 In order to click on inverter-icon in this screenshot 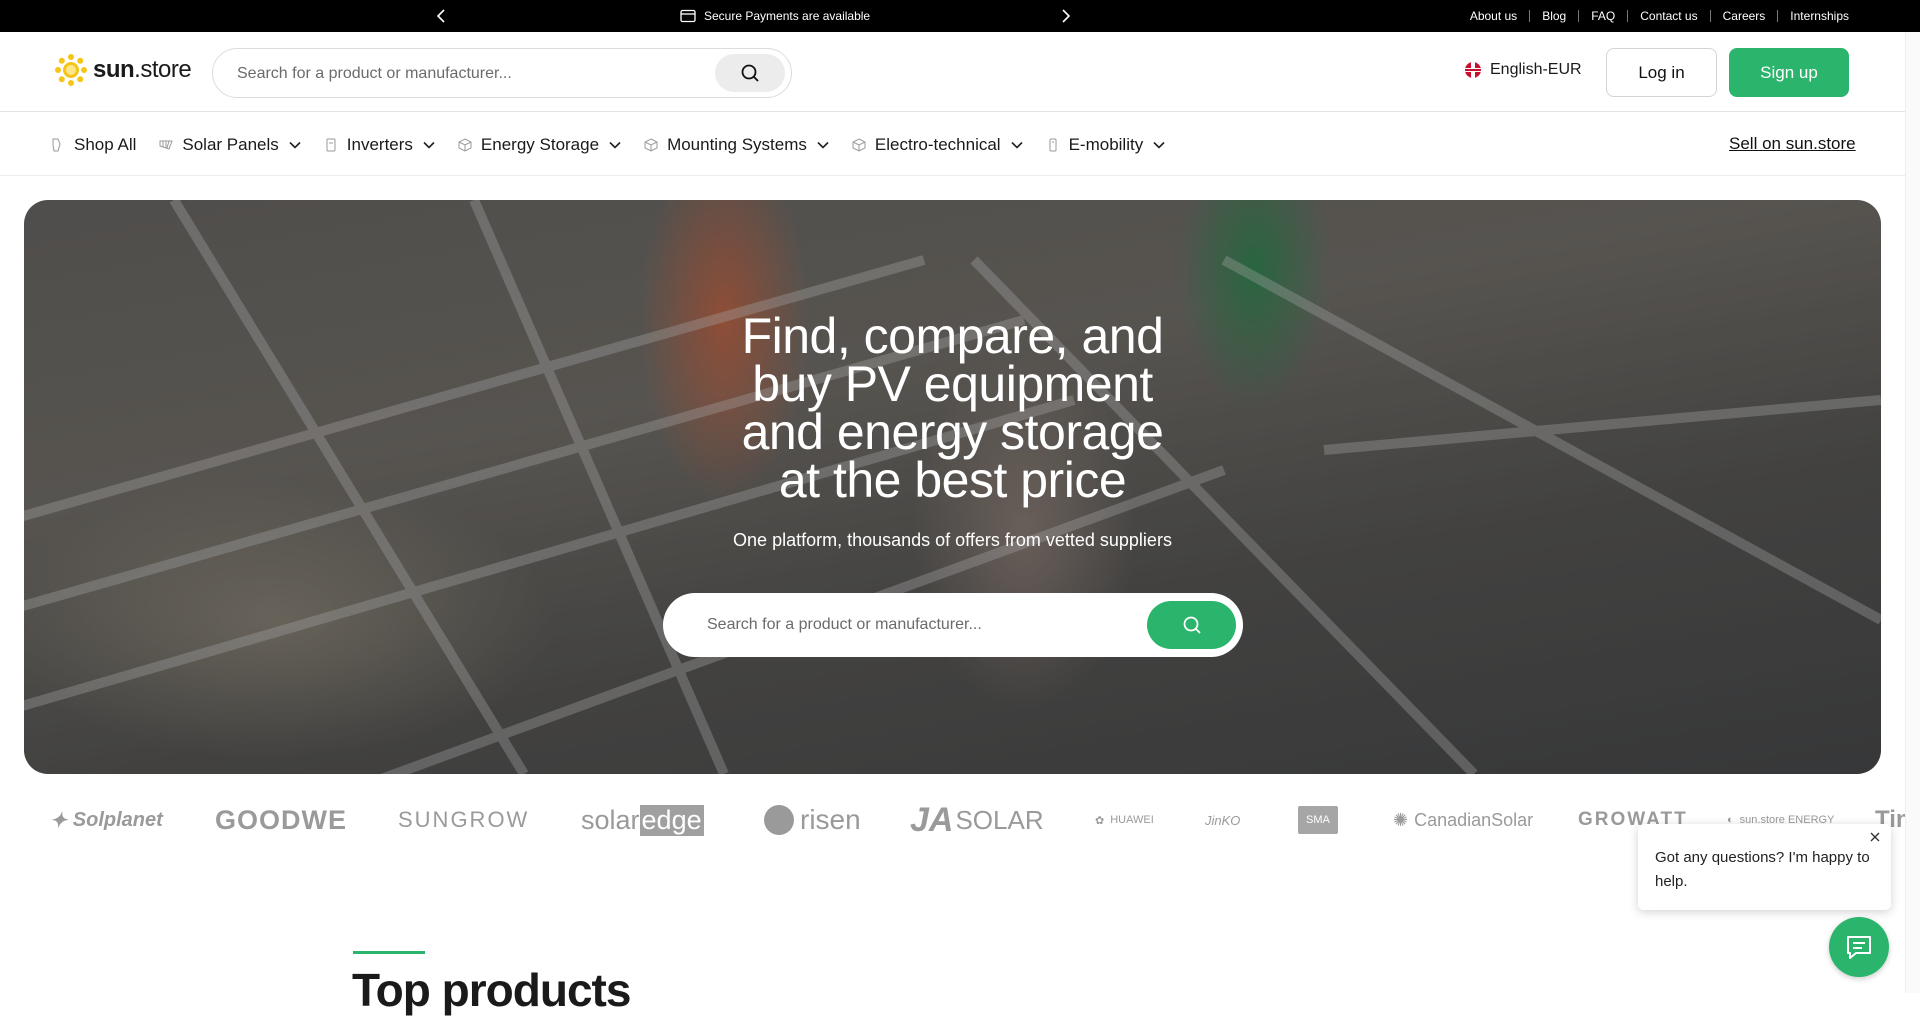, I will do `click(331, 144)`.